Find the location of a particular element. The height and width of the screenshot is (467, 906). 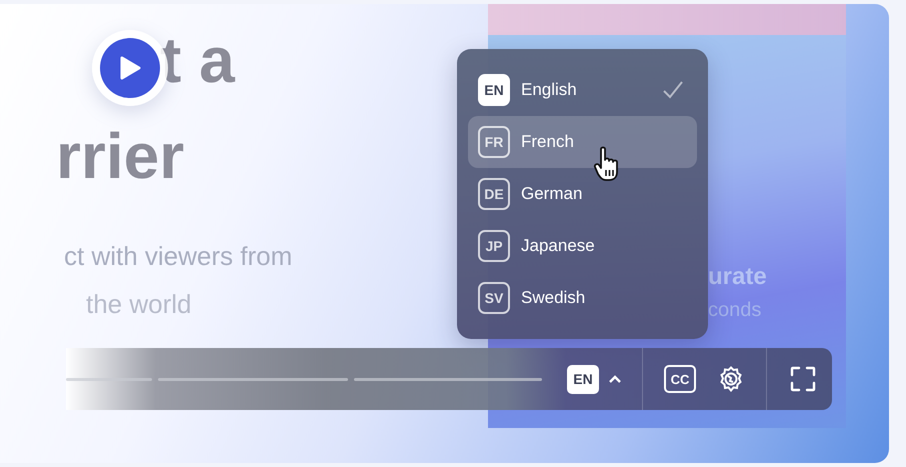

fullscreen-icon is located at coordinates (803, 379).